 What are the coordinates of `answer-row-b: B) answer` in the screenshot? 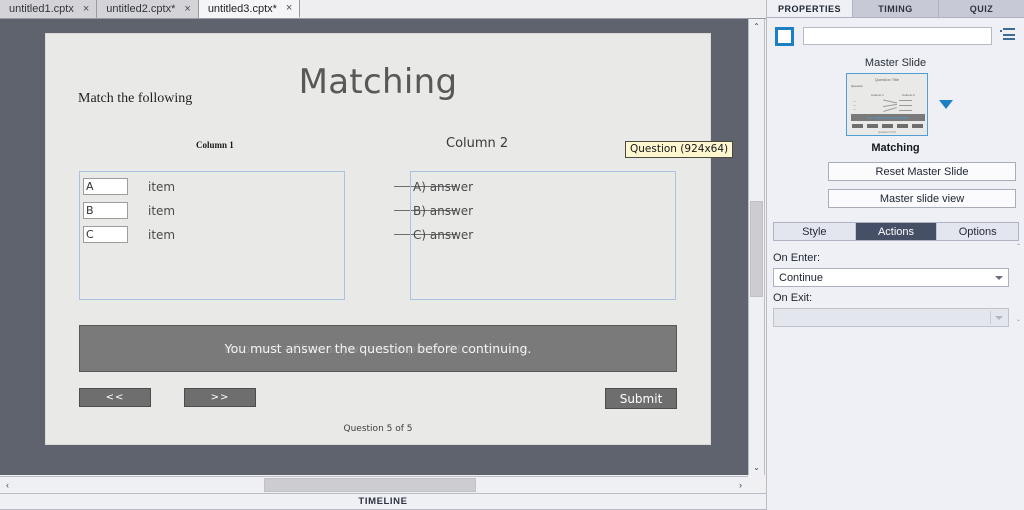 It's located at (443, 210).